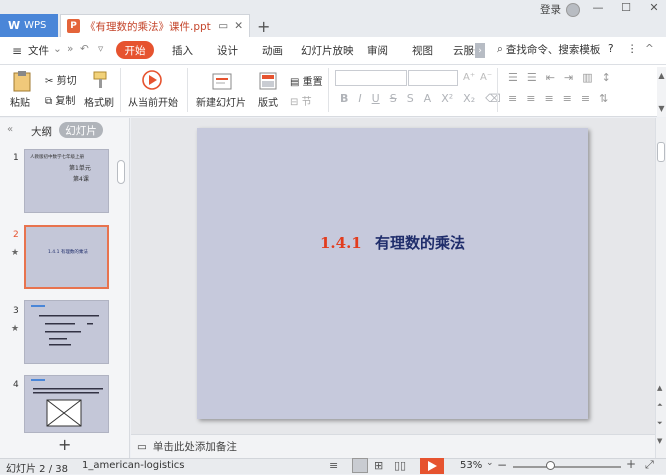 Image resolution: width=666 pixels, height=475 pixels. I want to click on font-name-select, so click(371, 78).